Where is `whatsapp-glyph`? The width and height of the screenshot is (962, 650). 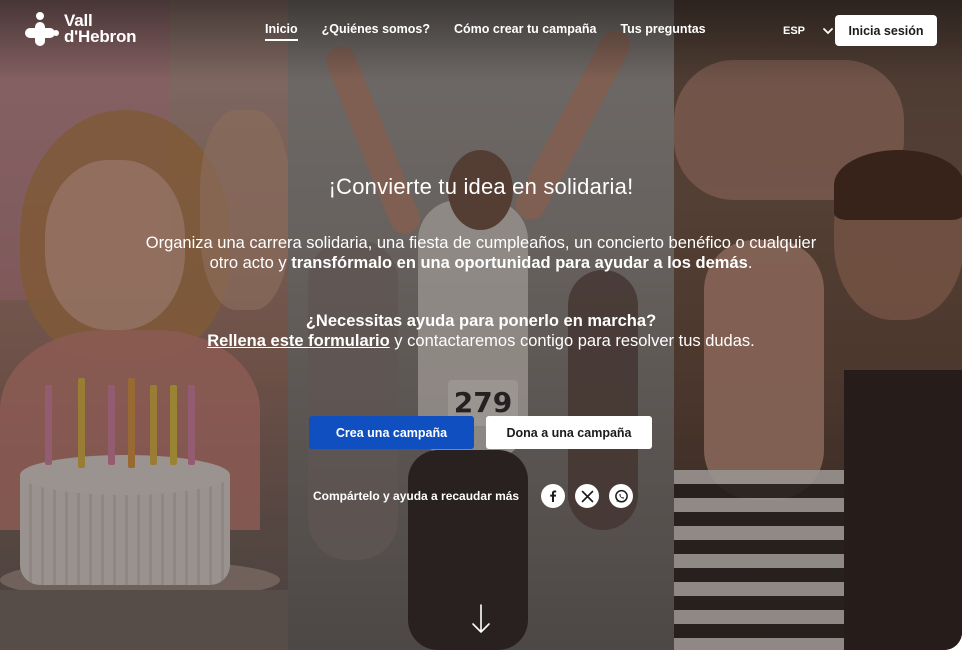 whatsapp-glyph is located at coordinates (621, 496).